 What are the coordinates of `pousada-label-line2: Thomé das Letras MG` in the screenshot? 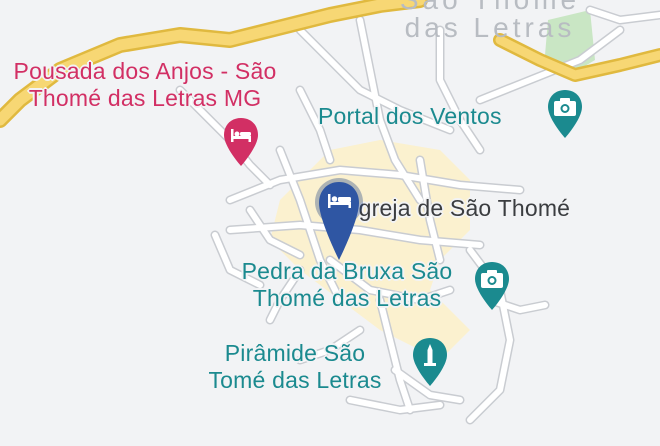 It's located at (145, 98).